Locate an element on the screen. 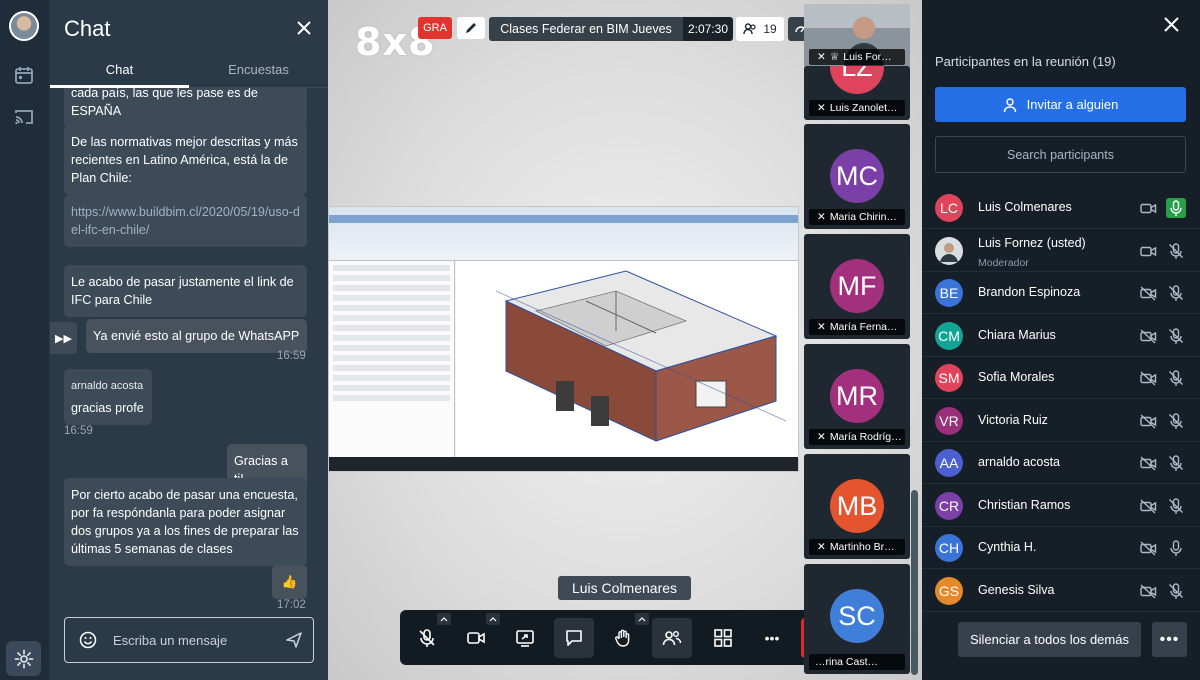 This screenshot has width=1200, height=680. settings-button is located at coordinates (23, 658).